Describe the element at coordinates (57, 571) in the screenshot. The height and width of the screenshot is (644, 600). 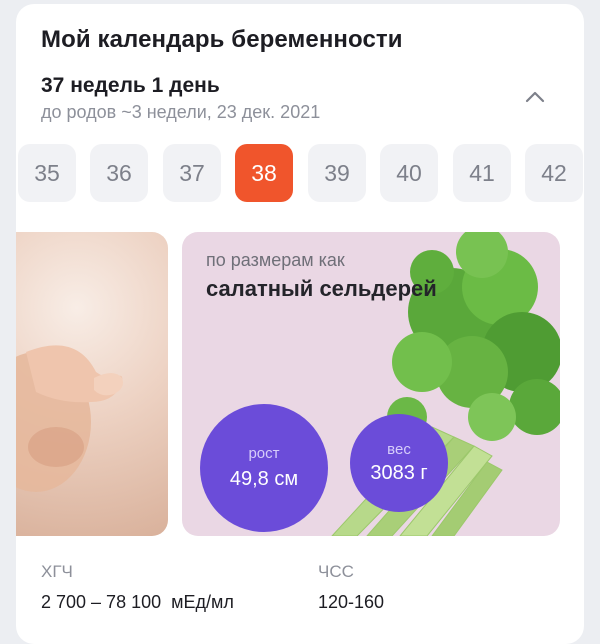
I see `hcg-label: ХГЧ` at that location.